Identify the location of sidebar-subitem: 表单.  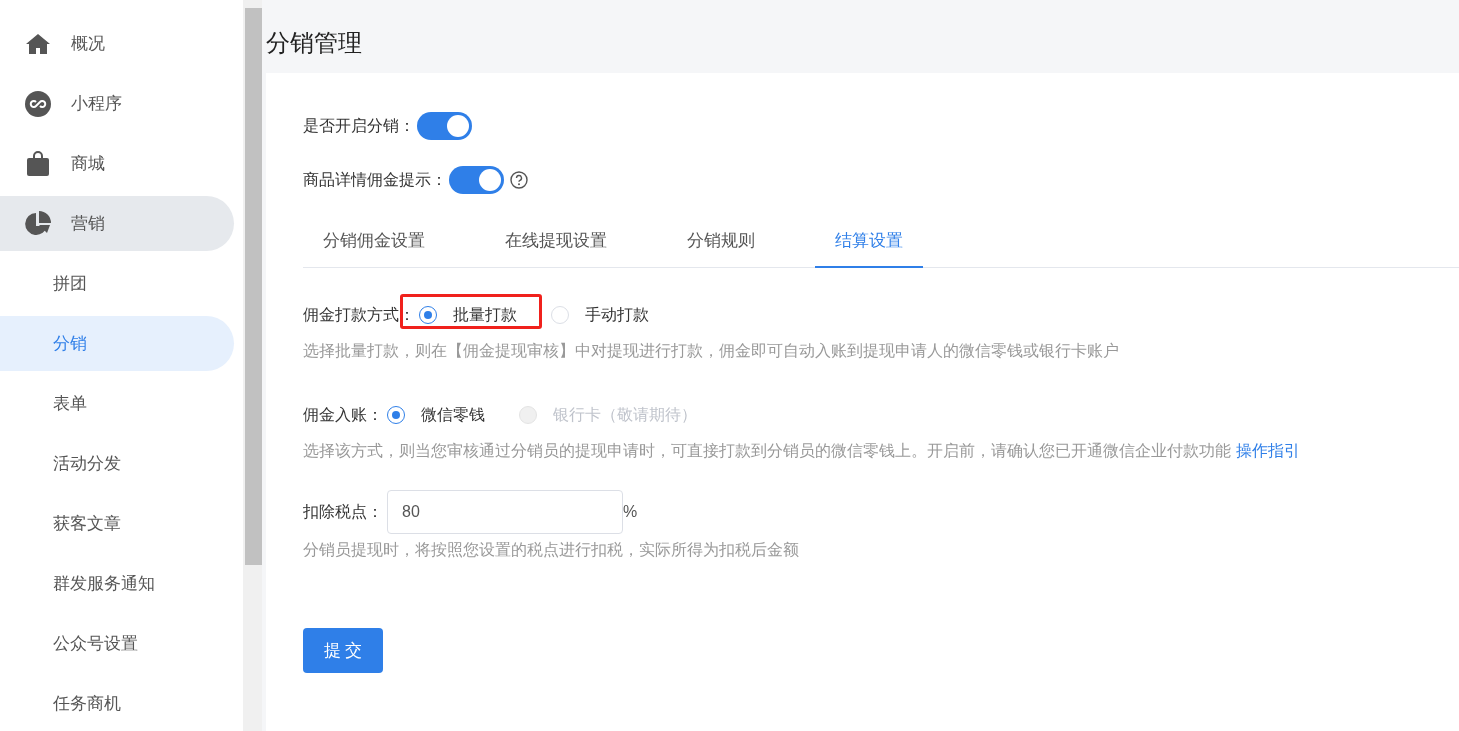
(117, 403).